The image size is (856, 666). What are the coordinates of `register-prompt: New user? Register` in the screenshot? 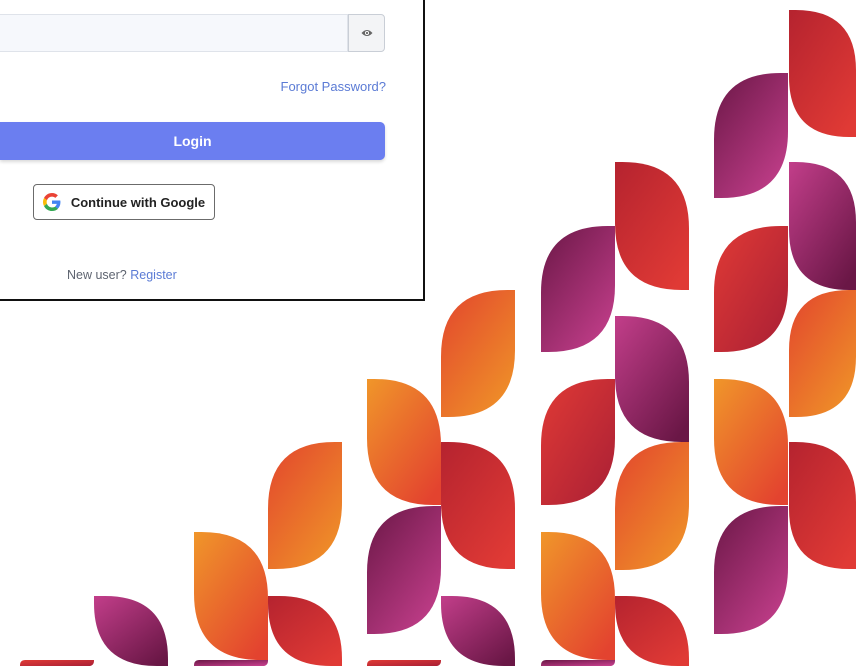 It's located at (122, 275).